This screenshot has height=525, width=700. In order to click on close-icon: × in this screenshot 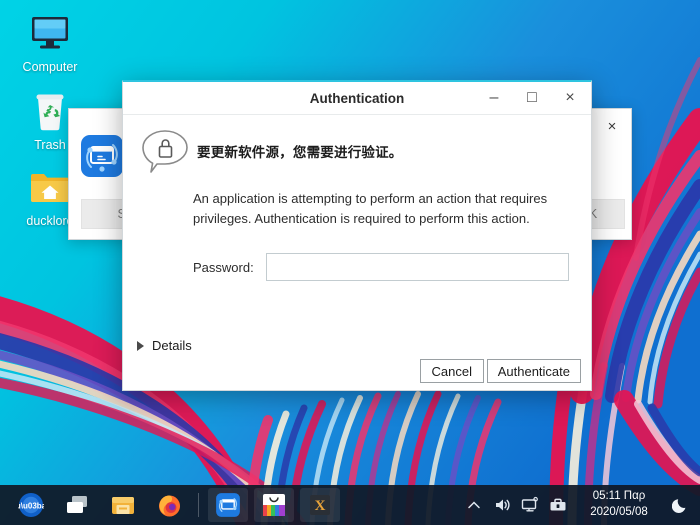, I will do `click(570, 98)`.